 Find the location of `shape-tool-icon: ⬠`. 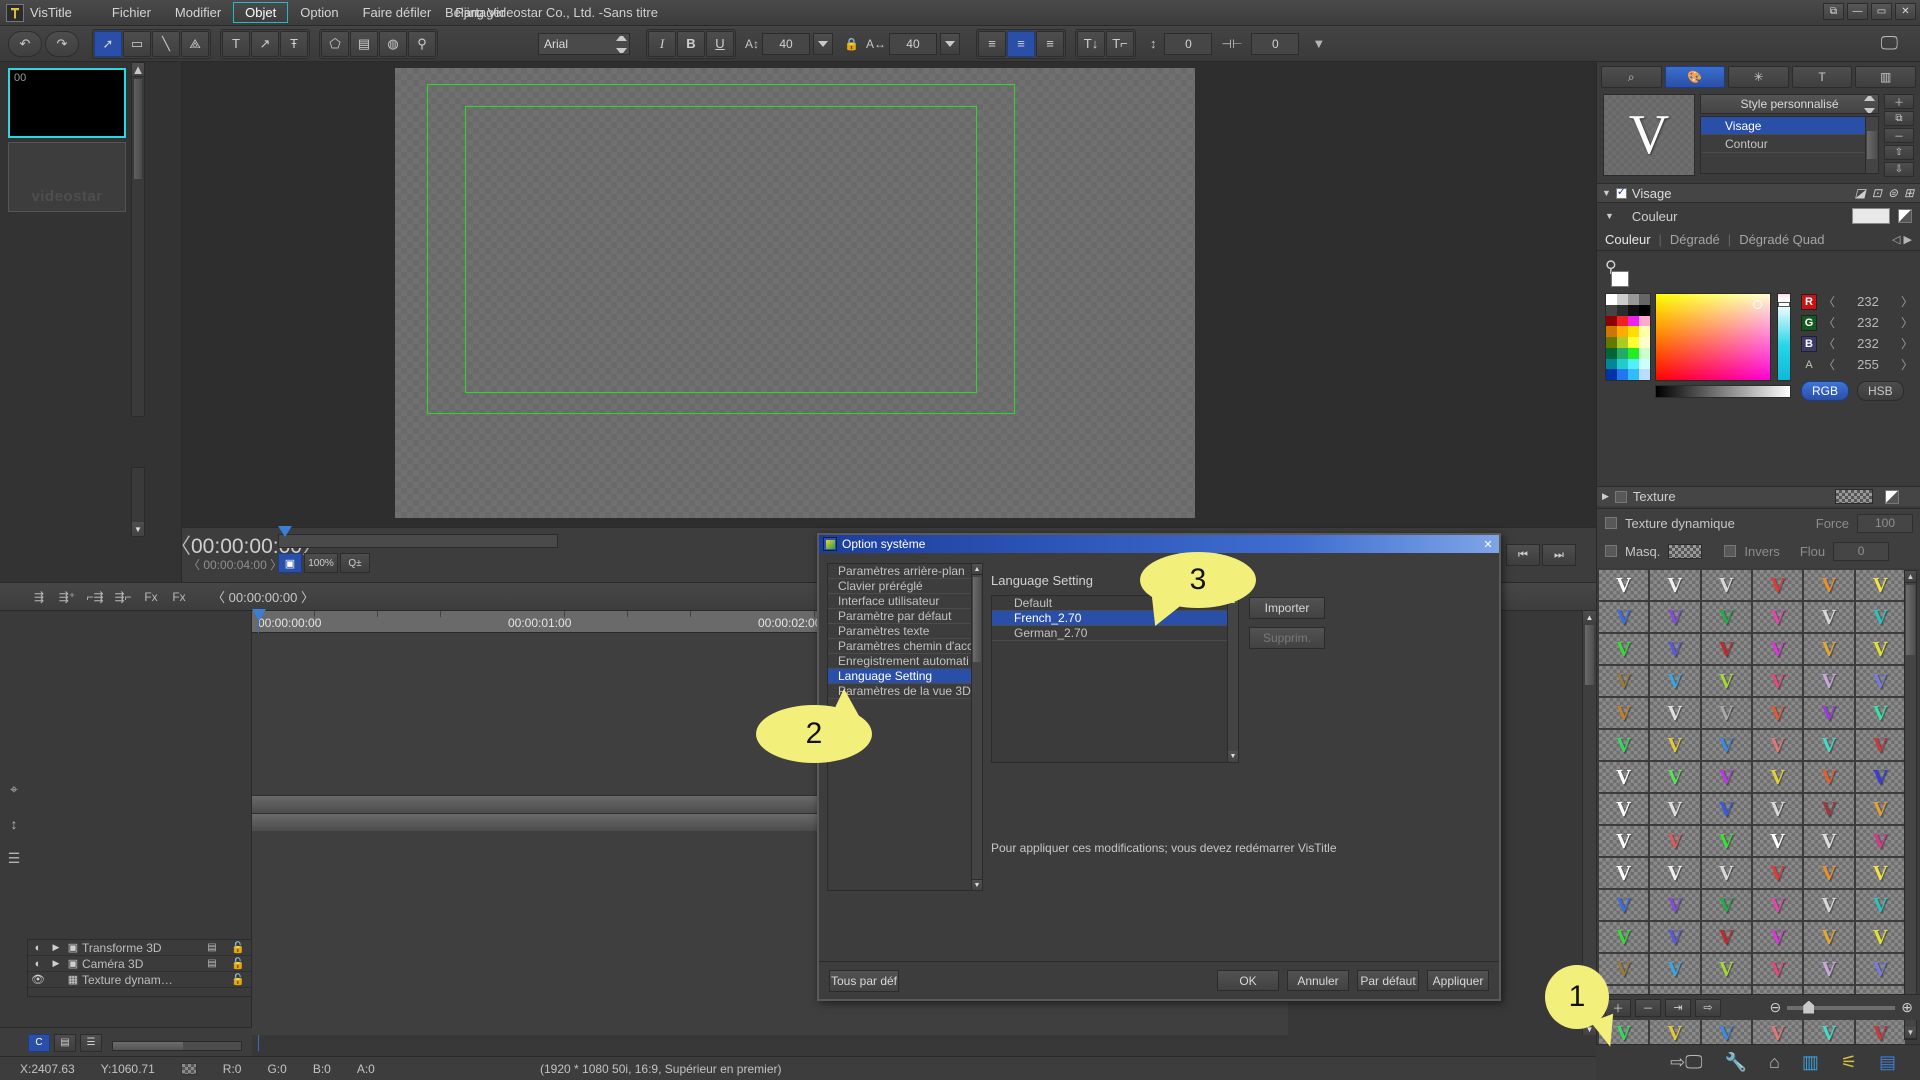

shape-tool-icon: ⬠ is located at coordinates (335, 43).